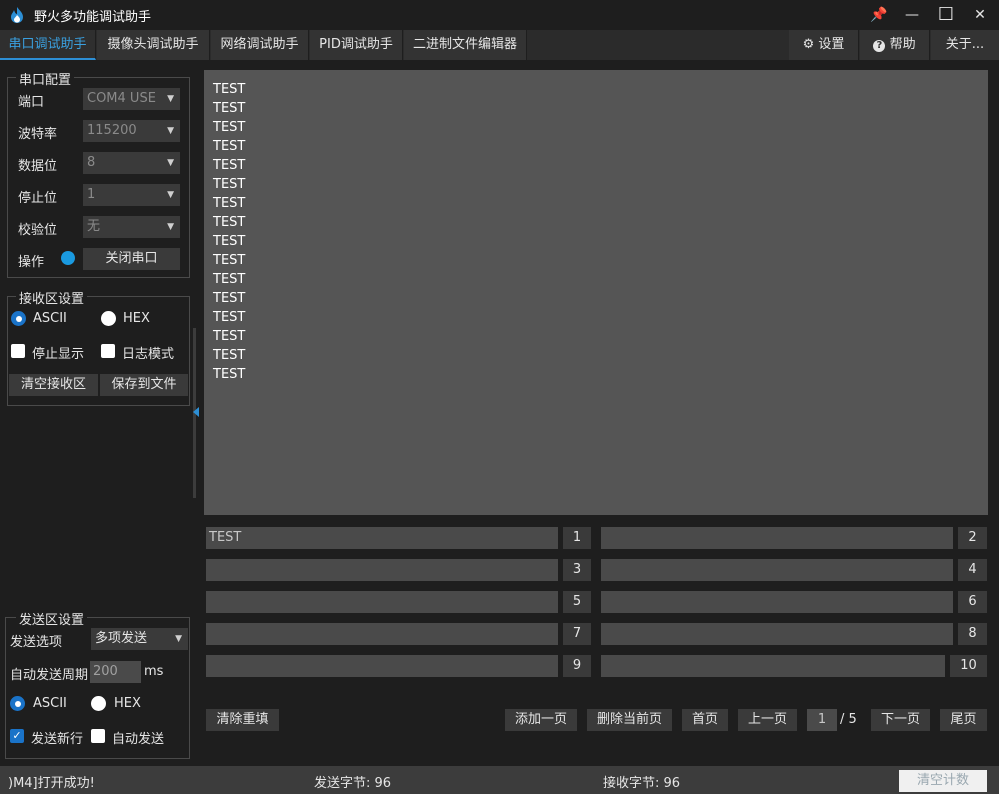 The image size is (999, 794). What do you see at coordinates (50, 703) in the screenshot?
I see `send-ascii-label: ASCII` at bounding box center [50, 703].